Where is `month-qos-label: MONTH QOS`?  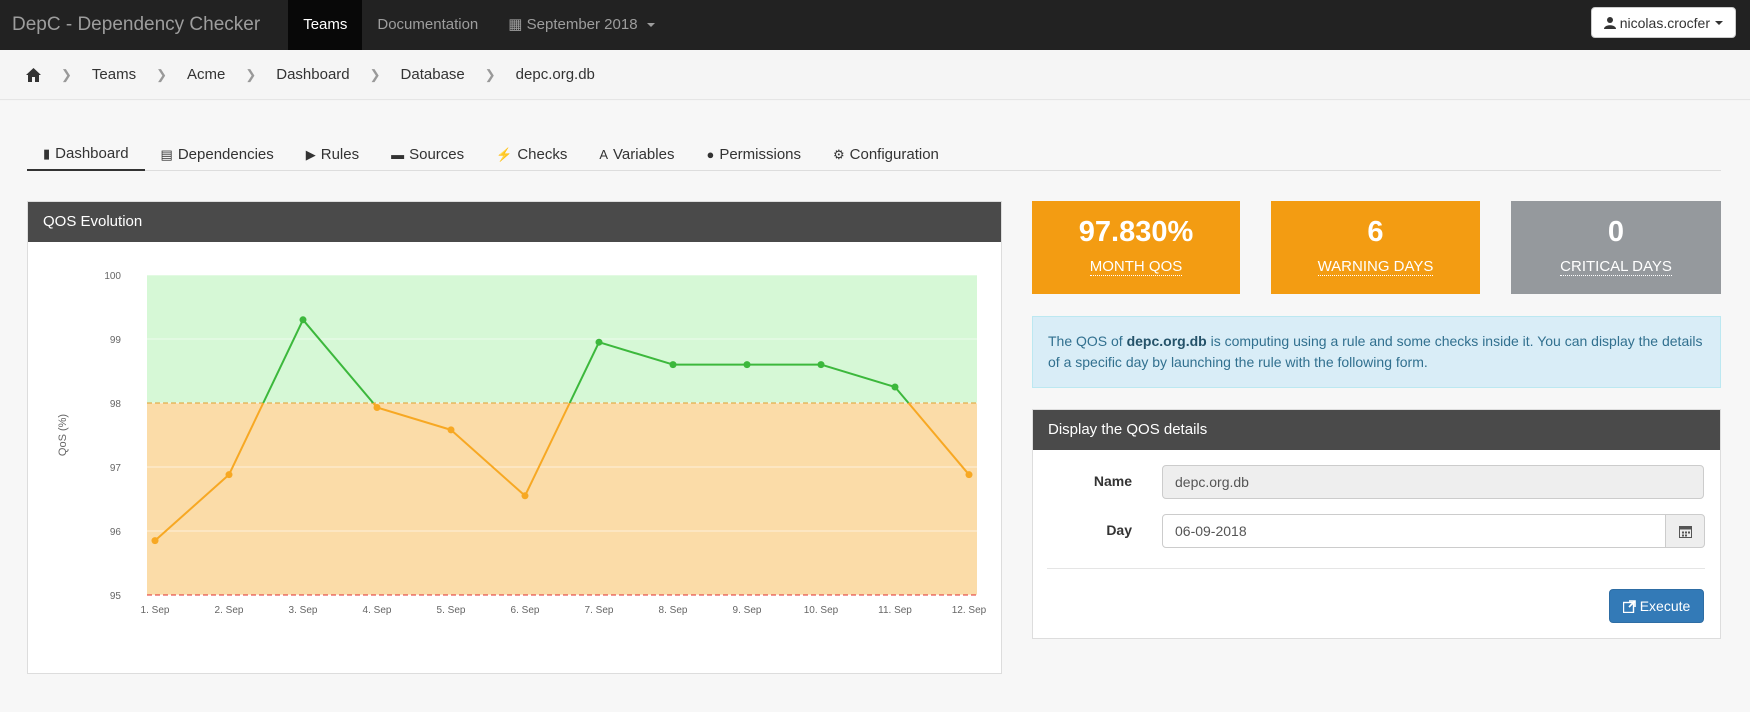 month-qos-label: MONTH QOS is located at coordinates (1136, 267).